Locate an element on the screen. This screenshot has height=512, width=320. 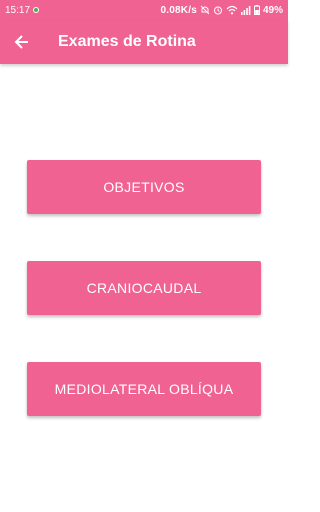
status-time: 15:17 is located at coordinates (18, 10).